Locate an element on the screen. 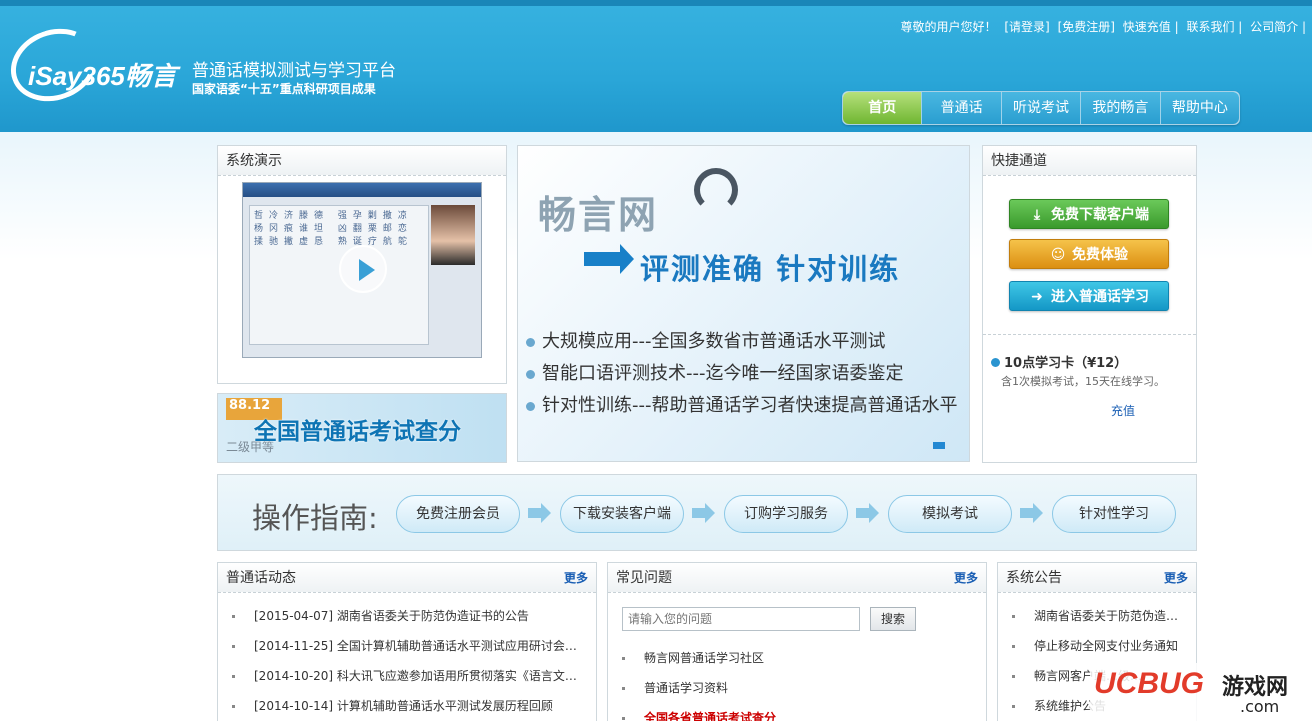 This screenshot has width=1312, height=721. operation-guide: 操作指南: 免费注册会员 下载安装客户端 订购学习服务 模拟考试 针对性学习 is located at coordinates (707, 512).